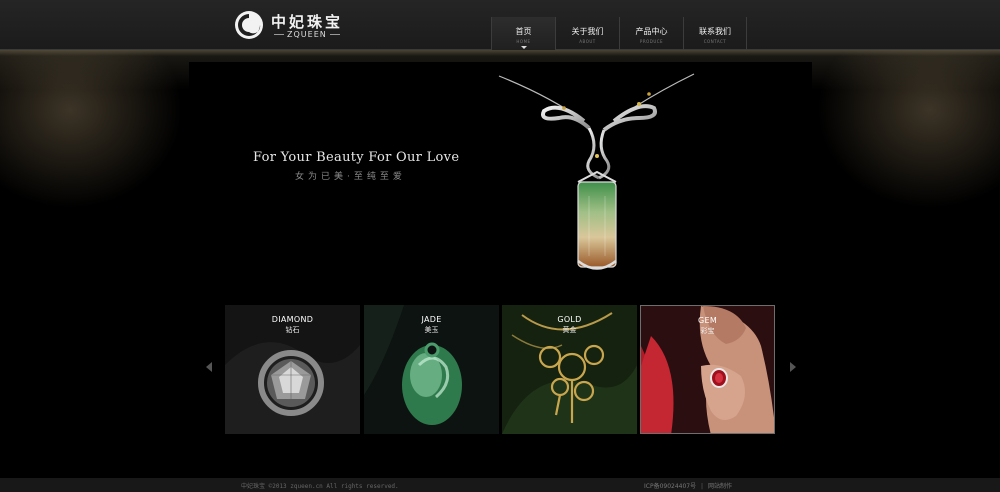 This screenshot has width=1000, height=492. I want to click on product-card-title: JADE, so click(431, 319).